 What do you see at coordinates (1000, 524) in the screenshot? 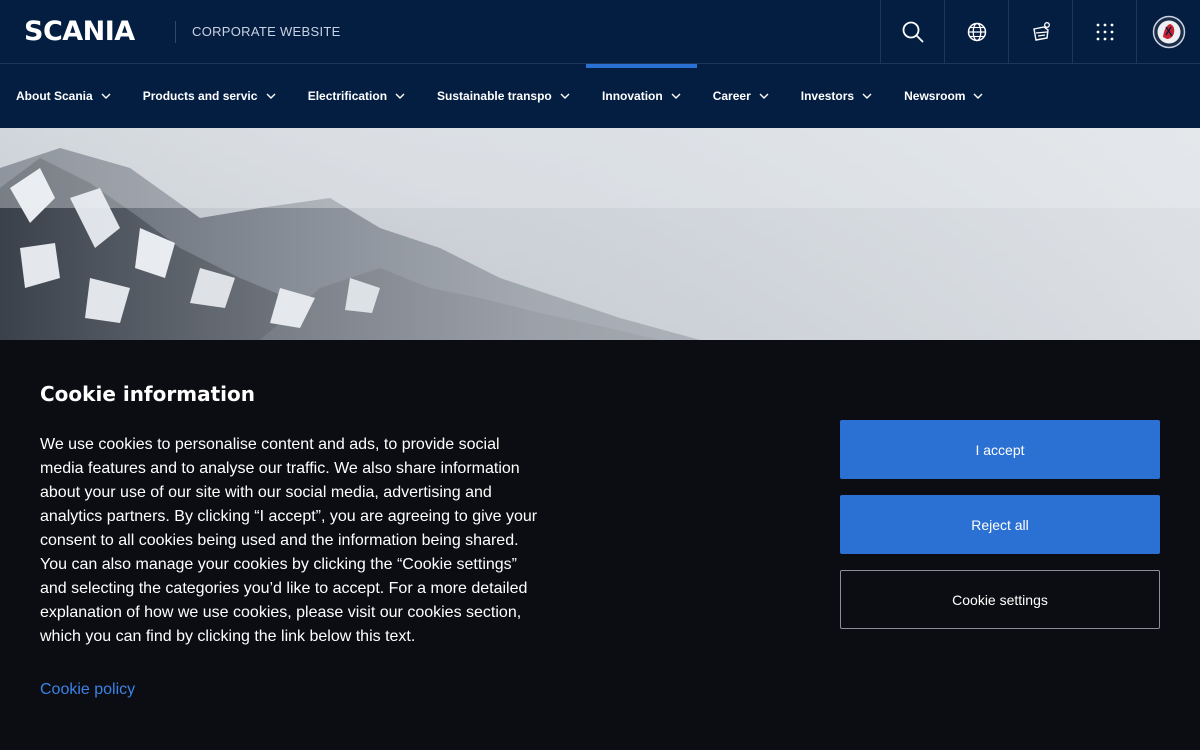
I see `reject-all-button: Reject all` at bounding box center [1000, 524].